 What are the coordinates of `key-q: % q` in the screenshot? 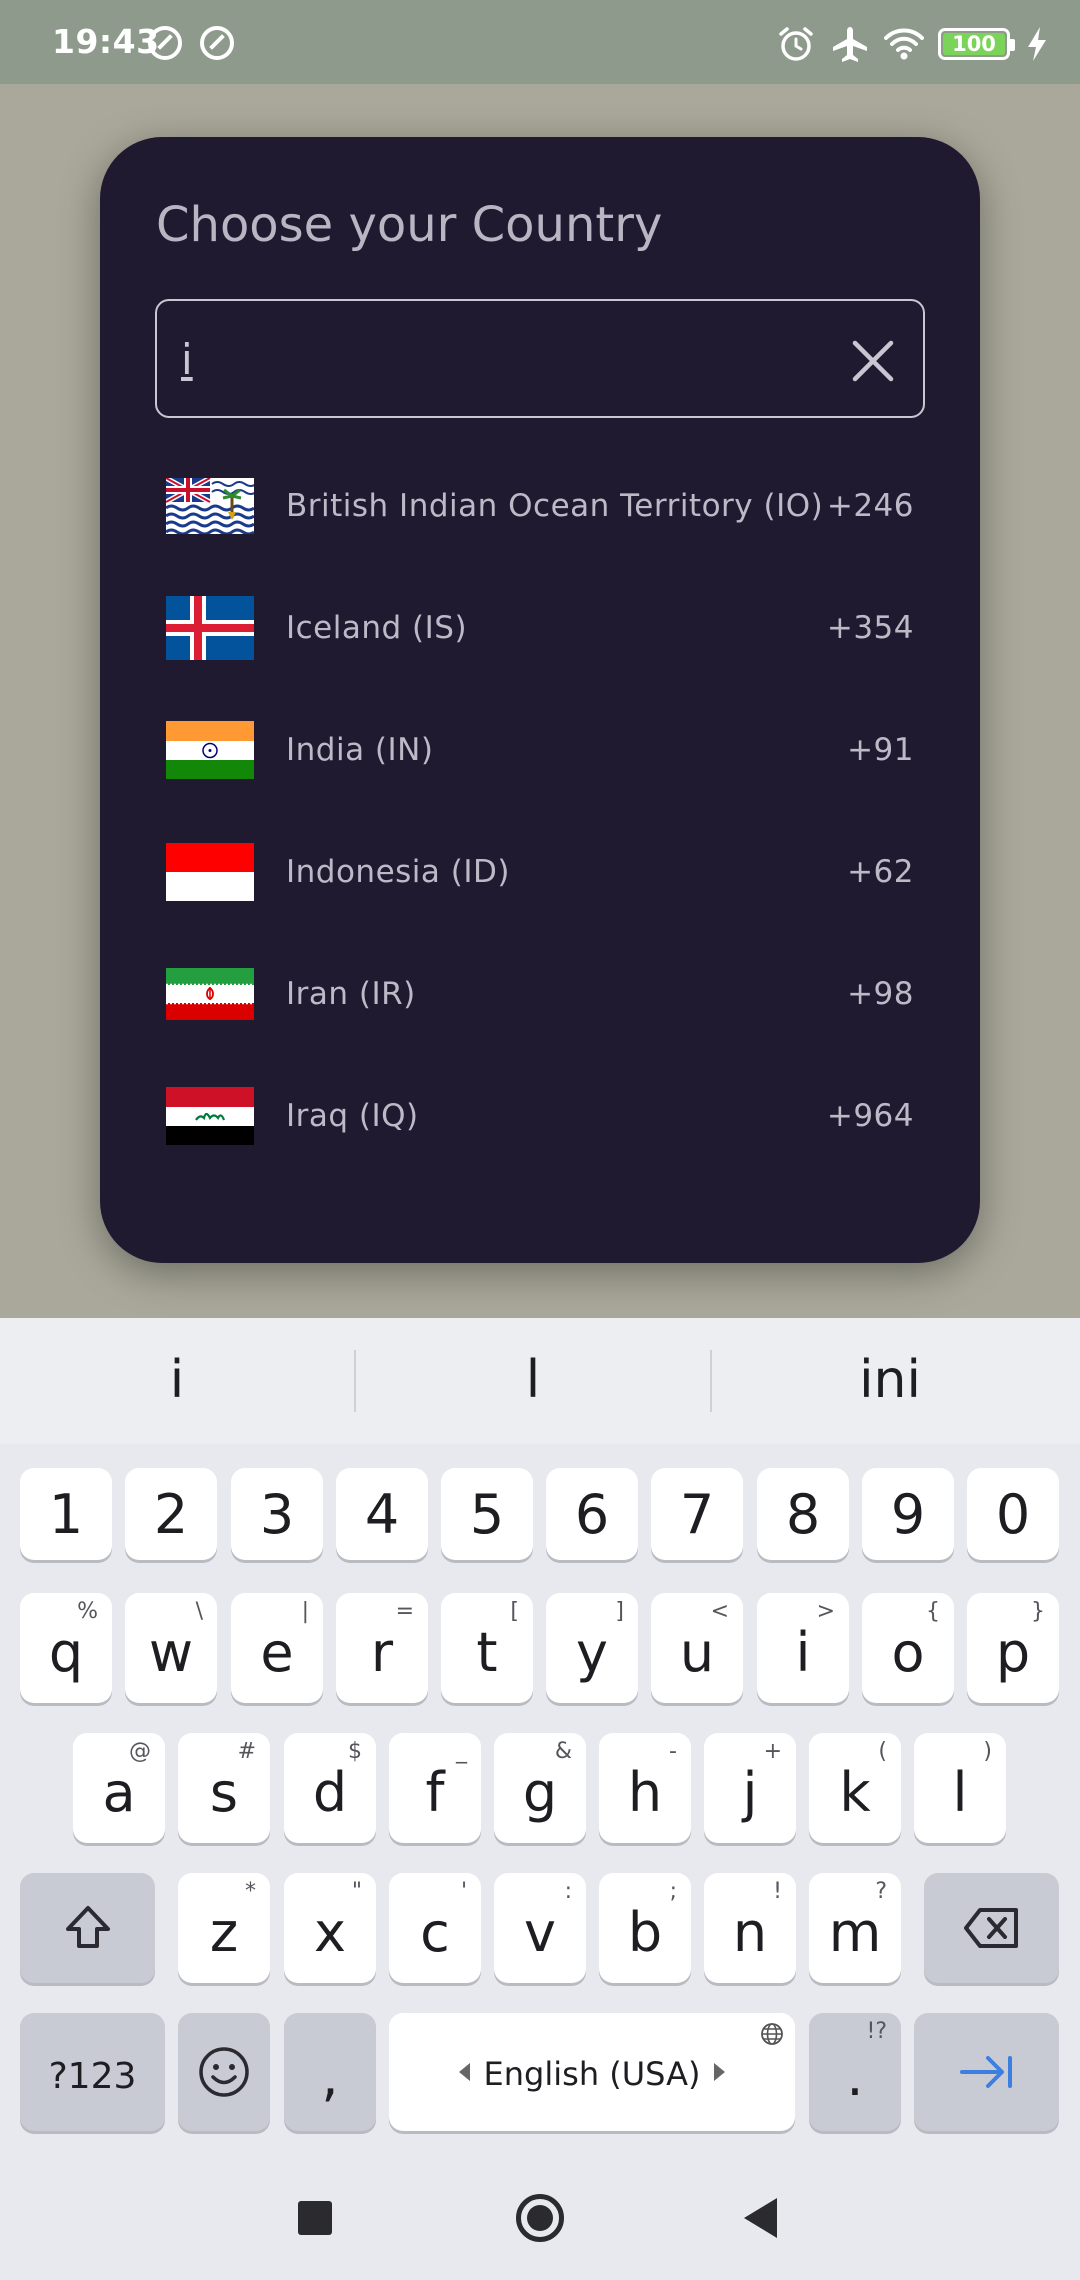 It's located at (66, 1648).